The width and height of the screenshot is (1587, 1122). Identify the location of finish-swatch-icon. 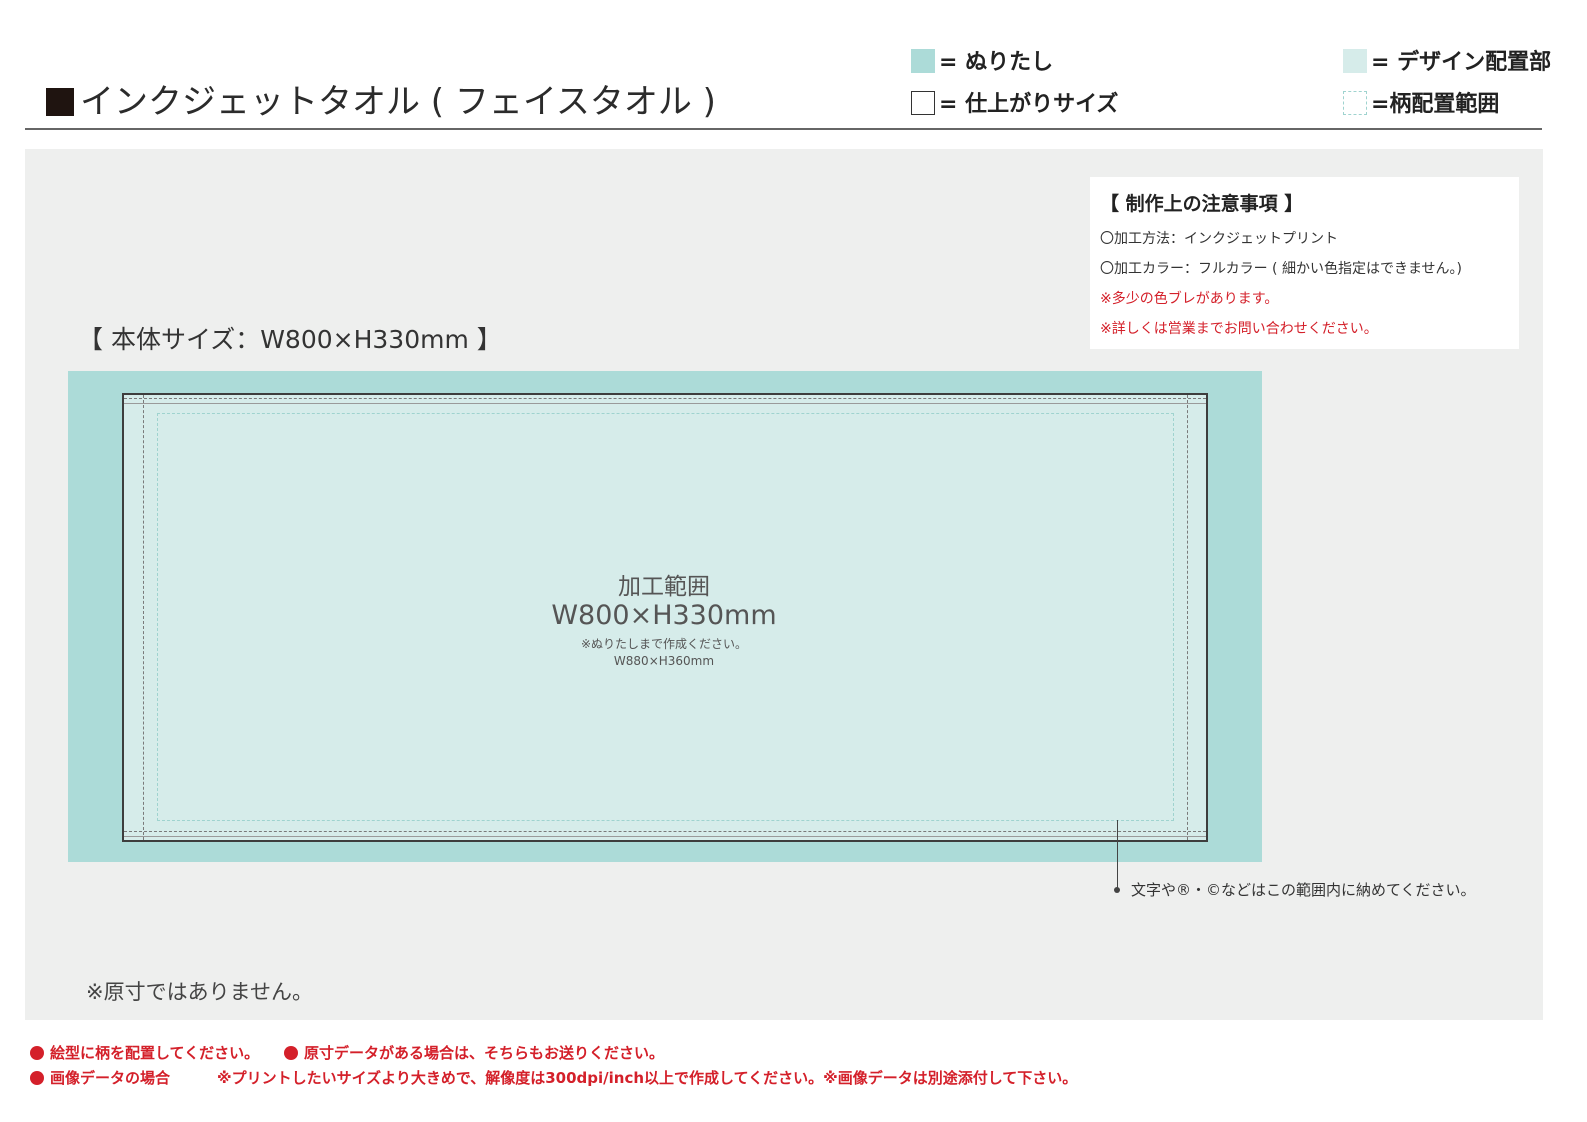
(923, 103).